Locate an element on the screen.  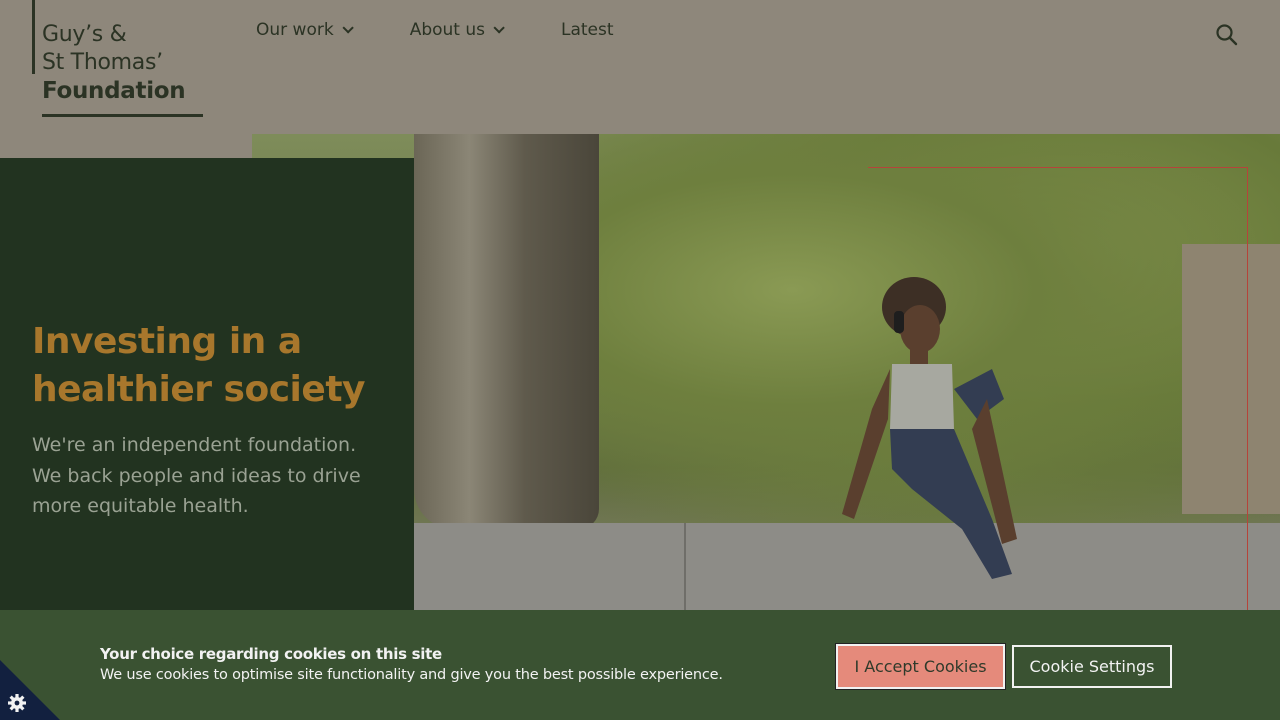
logo-underline is located at coordinates (122, 115).